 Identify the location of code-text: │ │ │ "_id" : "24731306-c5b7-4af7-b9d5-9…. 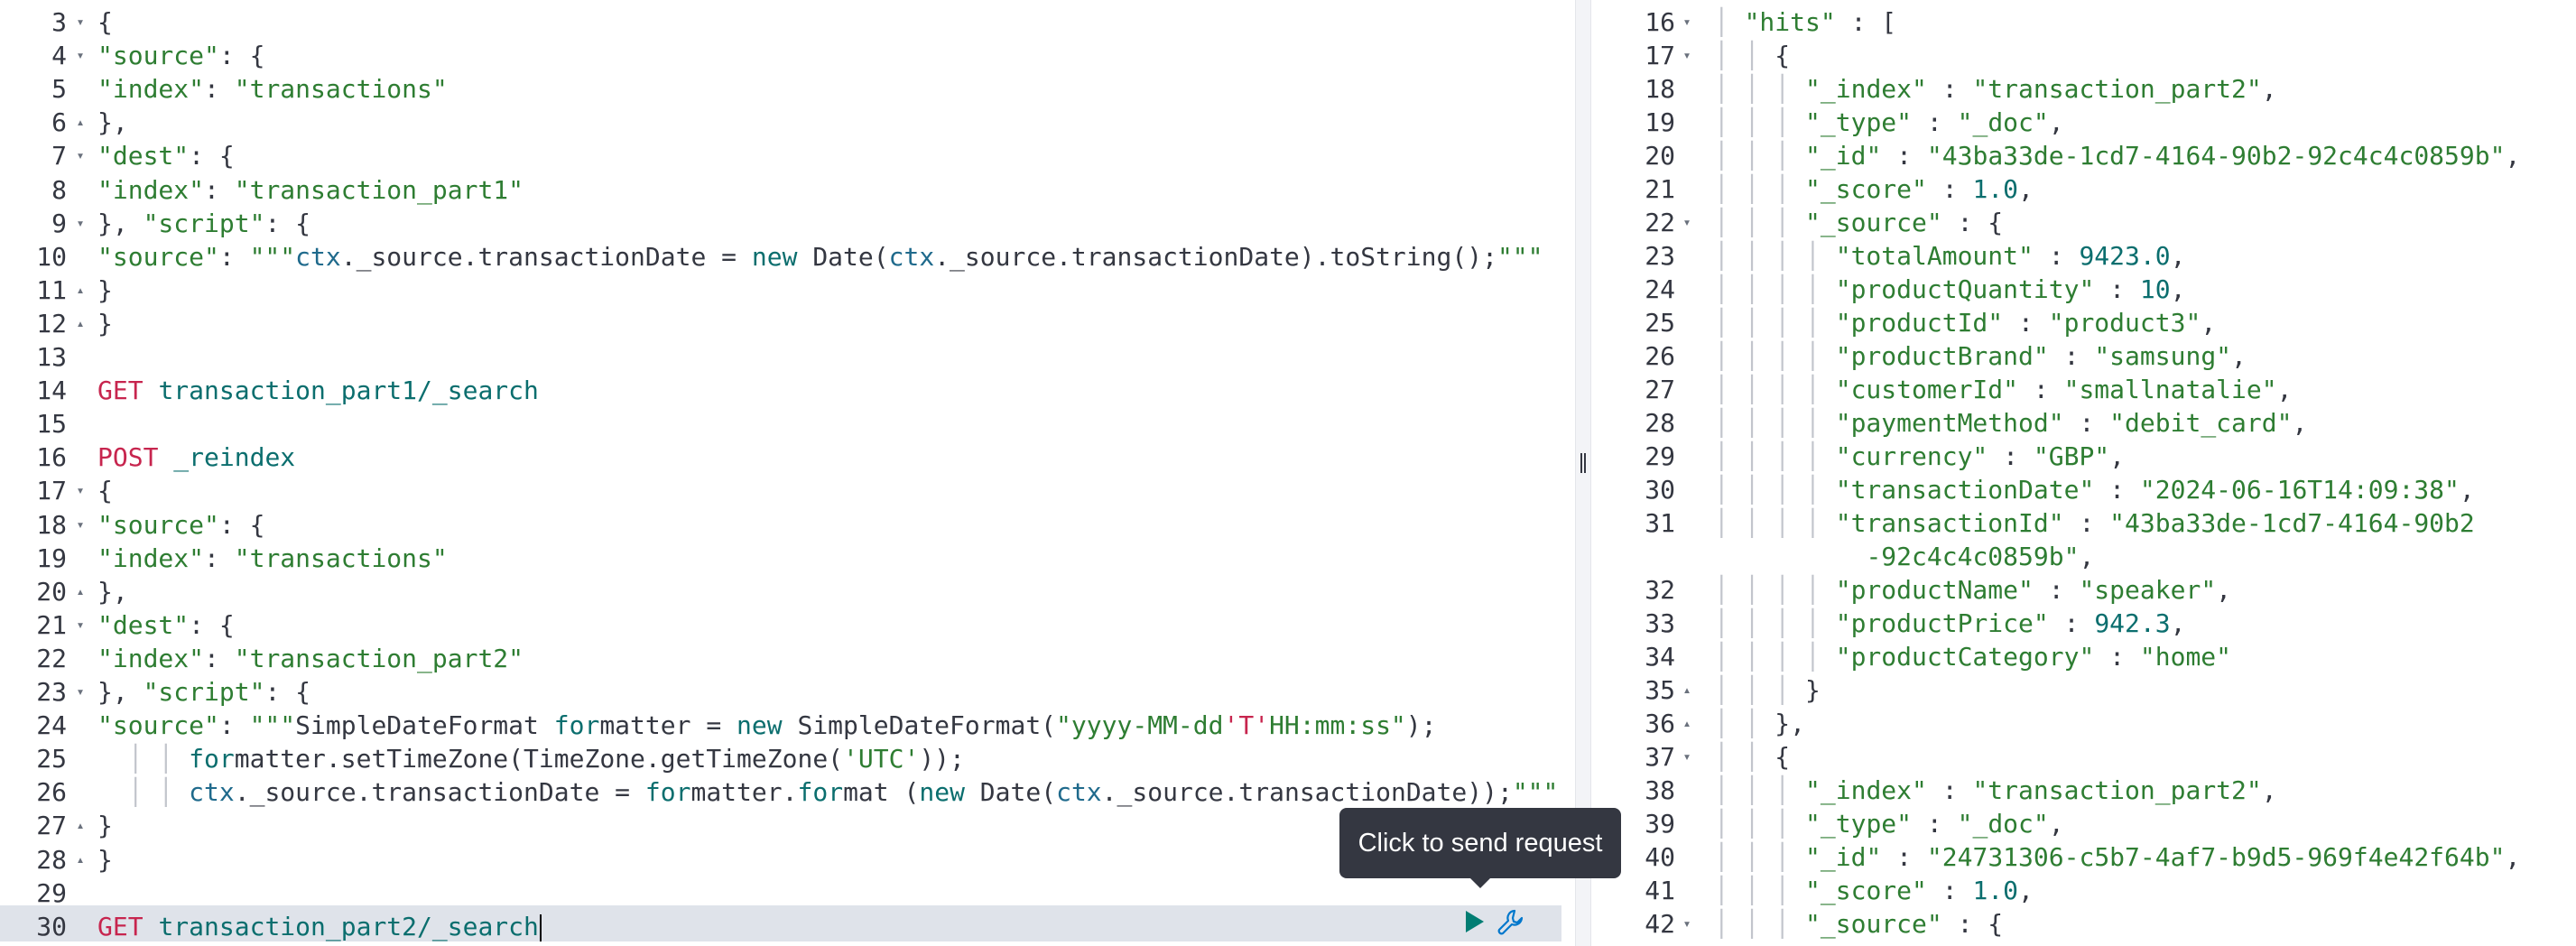
(2110, 857).